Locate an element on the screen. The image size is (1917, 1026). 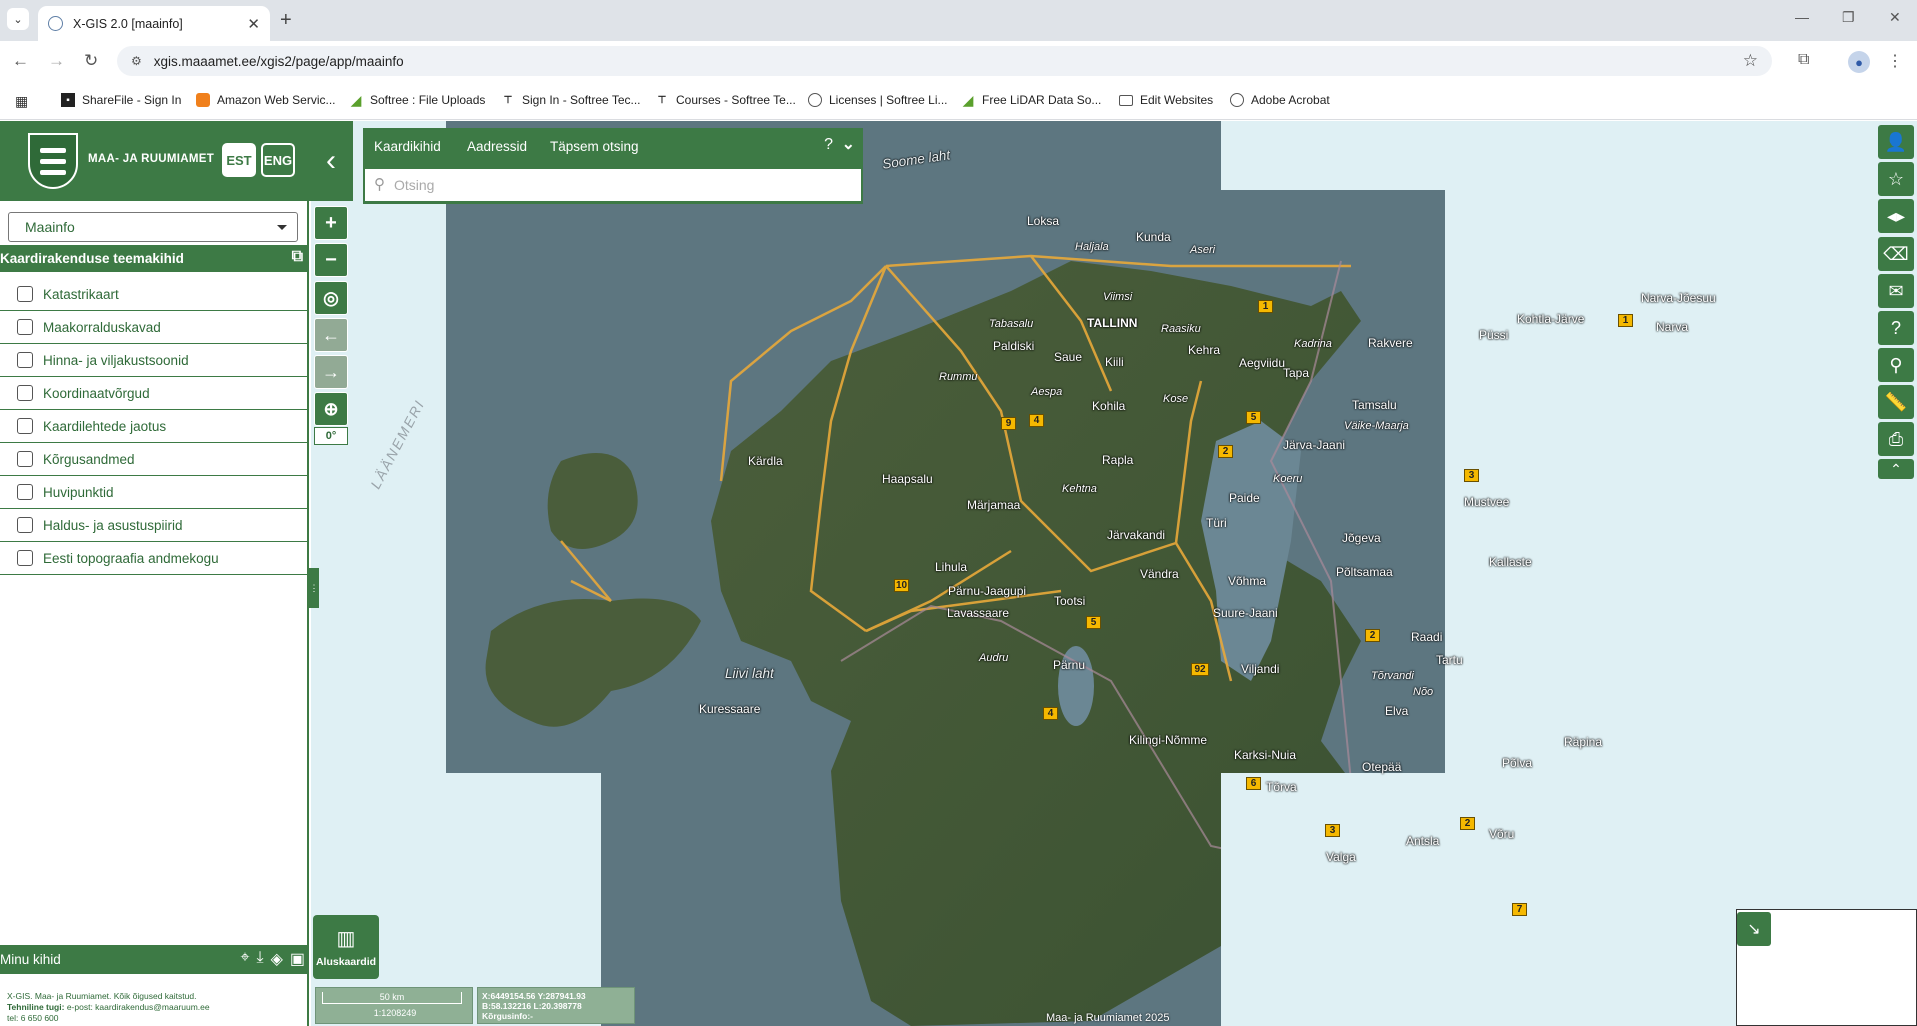
download-icon: ⤓ is located at coordinates (259, 959).